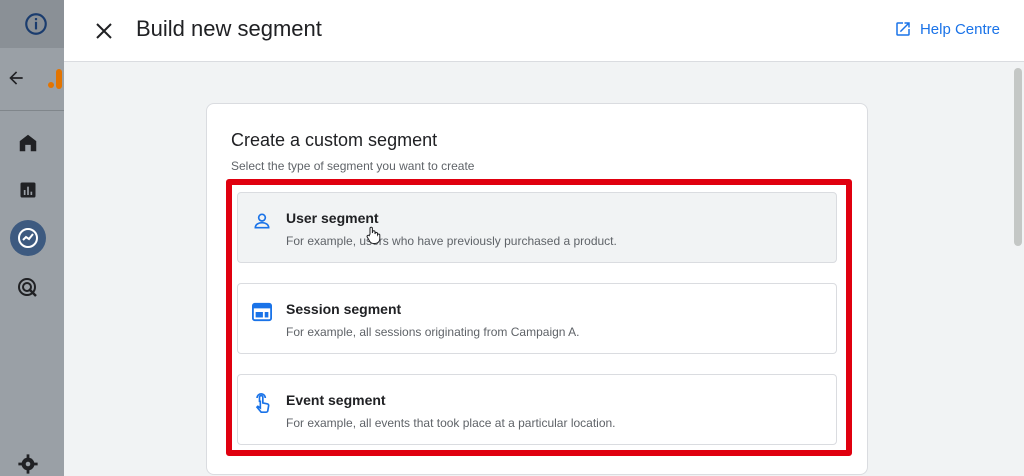 This screenshot has height=476, width=1024. Describe the element at coordinates (28, 190) in the screenshot. I see `reports-icon` at that location.